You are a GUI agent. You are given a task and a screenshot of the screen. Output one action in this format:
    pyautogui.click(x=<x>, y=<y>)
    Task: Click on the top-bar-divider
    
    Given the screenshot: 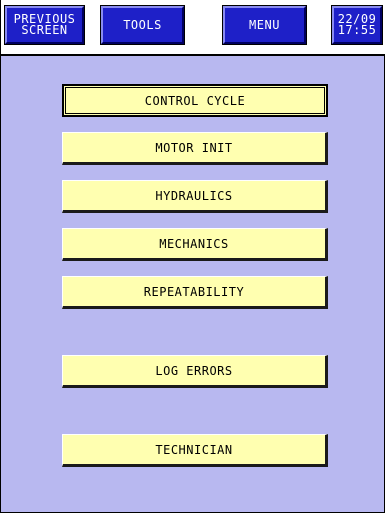 What is the action you would take?
    pyautogui.click(x=193, y=55)
    